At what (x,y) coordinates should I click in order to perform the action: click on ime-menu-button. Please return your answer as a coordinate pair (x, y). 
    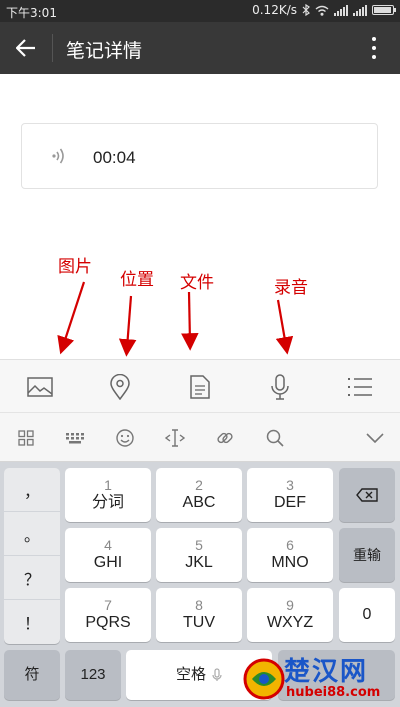
    Looking at the image, I should click on (26, 437).